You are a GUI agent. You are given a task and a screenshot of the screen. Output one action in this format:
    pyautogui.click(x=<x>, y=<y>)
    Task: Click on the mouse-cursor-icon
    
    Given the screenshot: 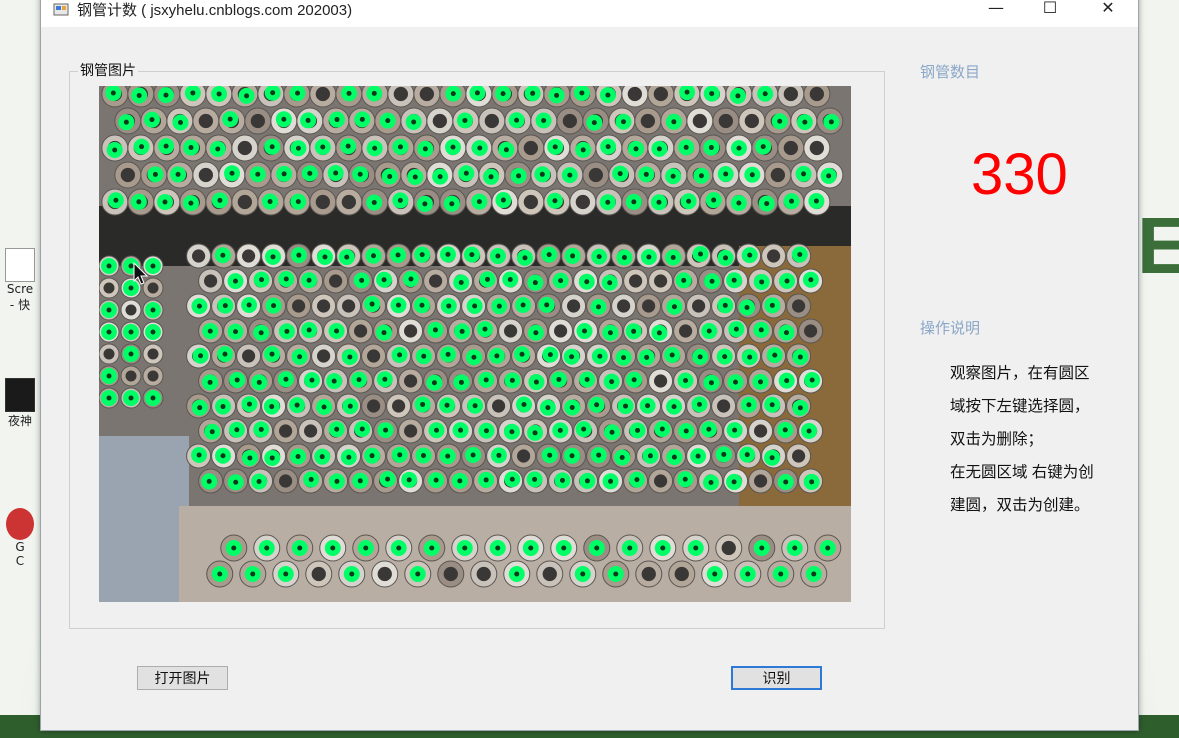 What is the action you would take?
    pyautogui.click(x=141, y=273)
    